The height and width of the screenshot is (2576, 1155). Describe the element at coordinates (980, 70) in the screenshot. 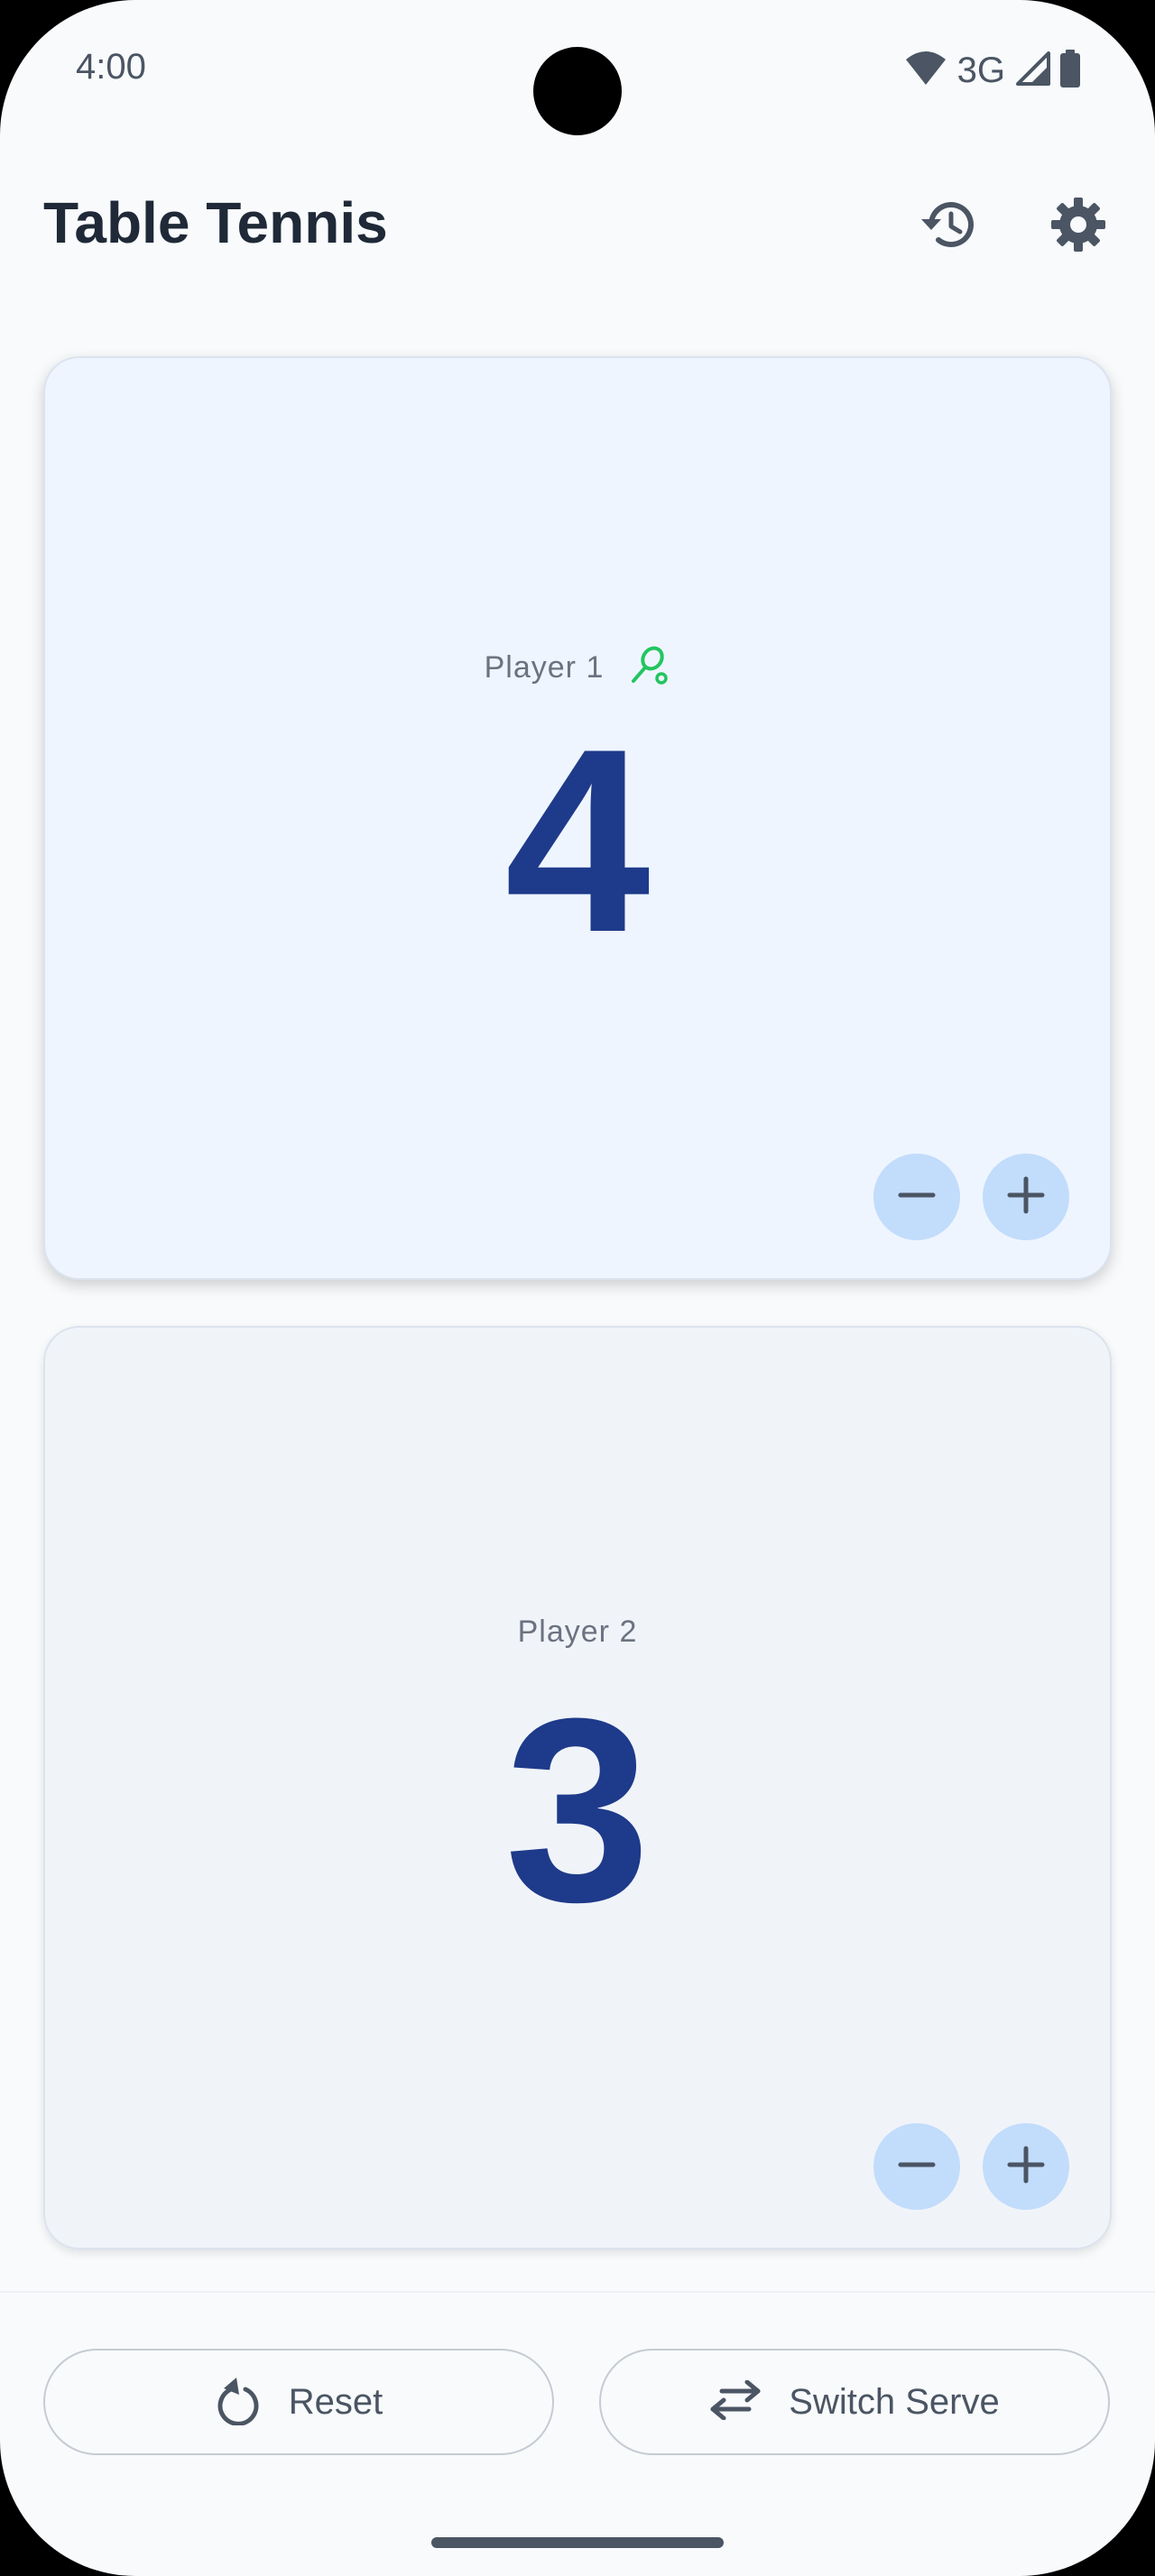

I see `network-type-label: 3G` at that location.